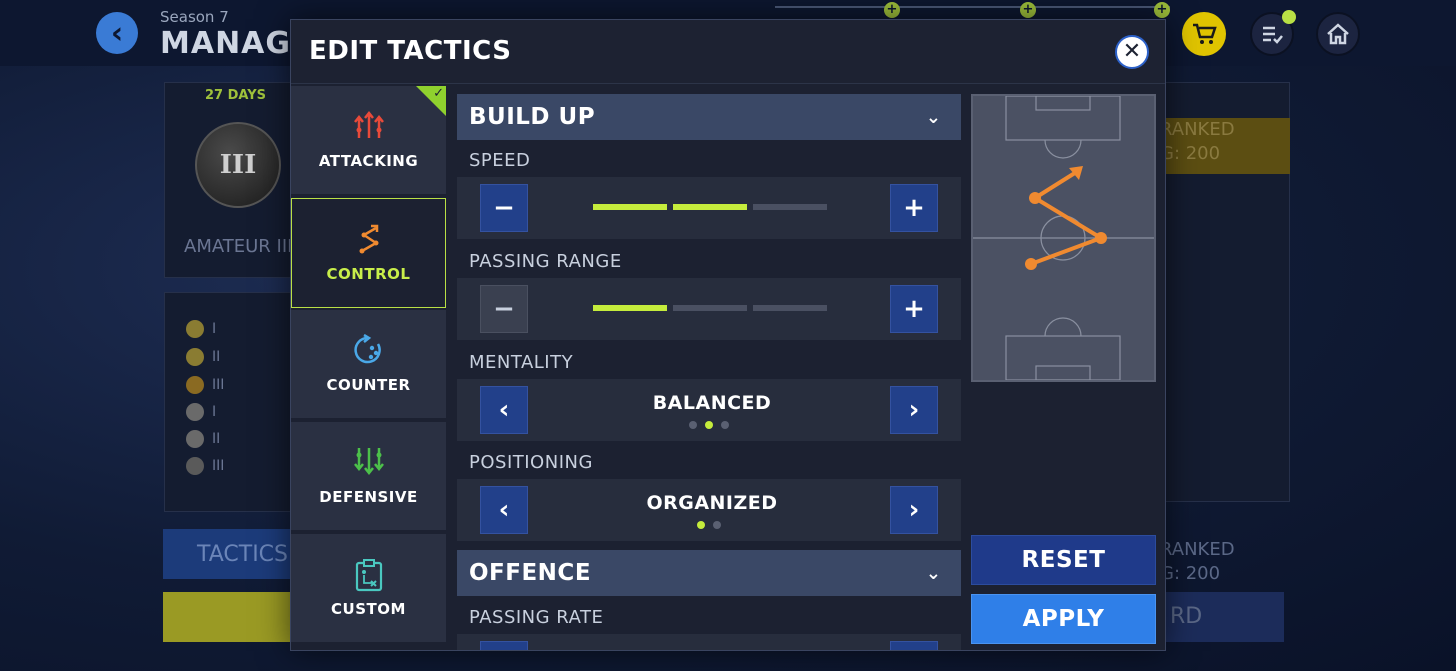  I want to click on mentality-selector: ‹ BALANCED ›, so click(709, 410).